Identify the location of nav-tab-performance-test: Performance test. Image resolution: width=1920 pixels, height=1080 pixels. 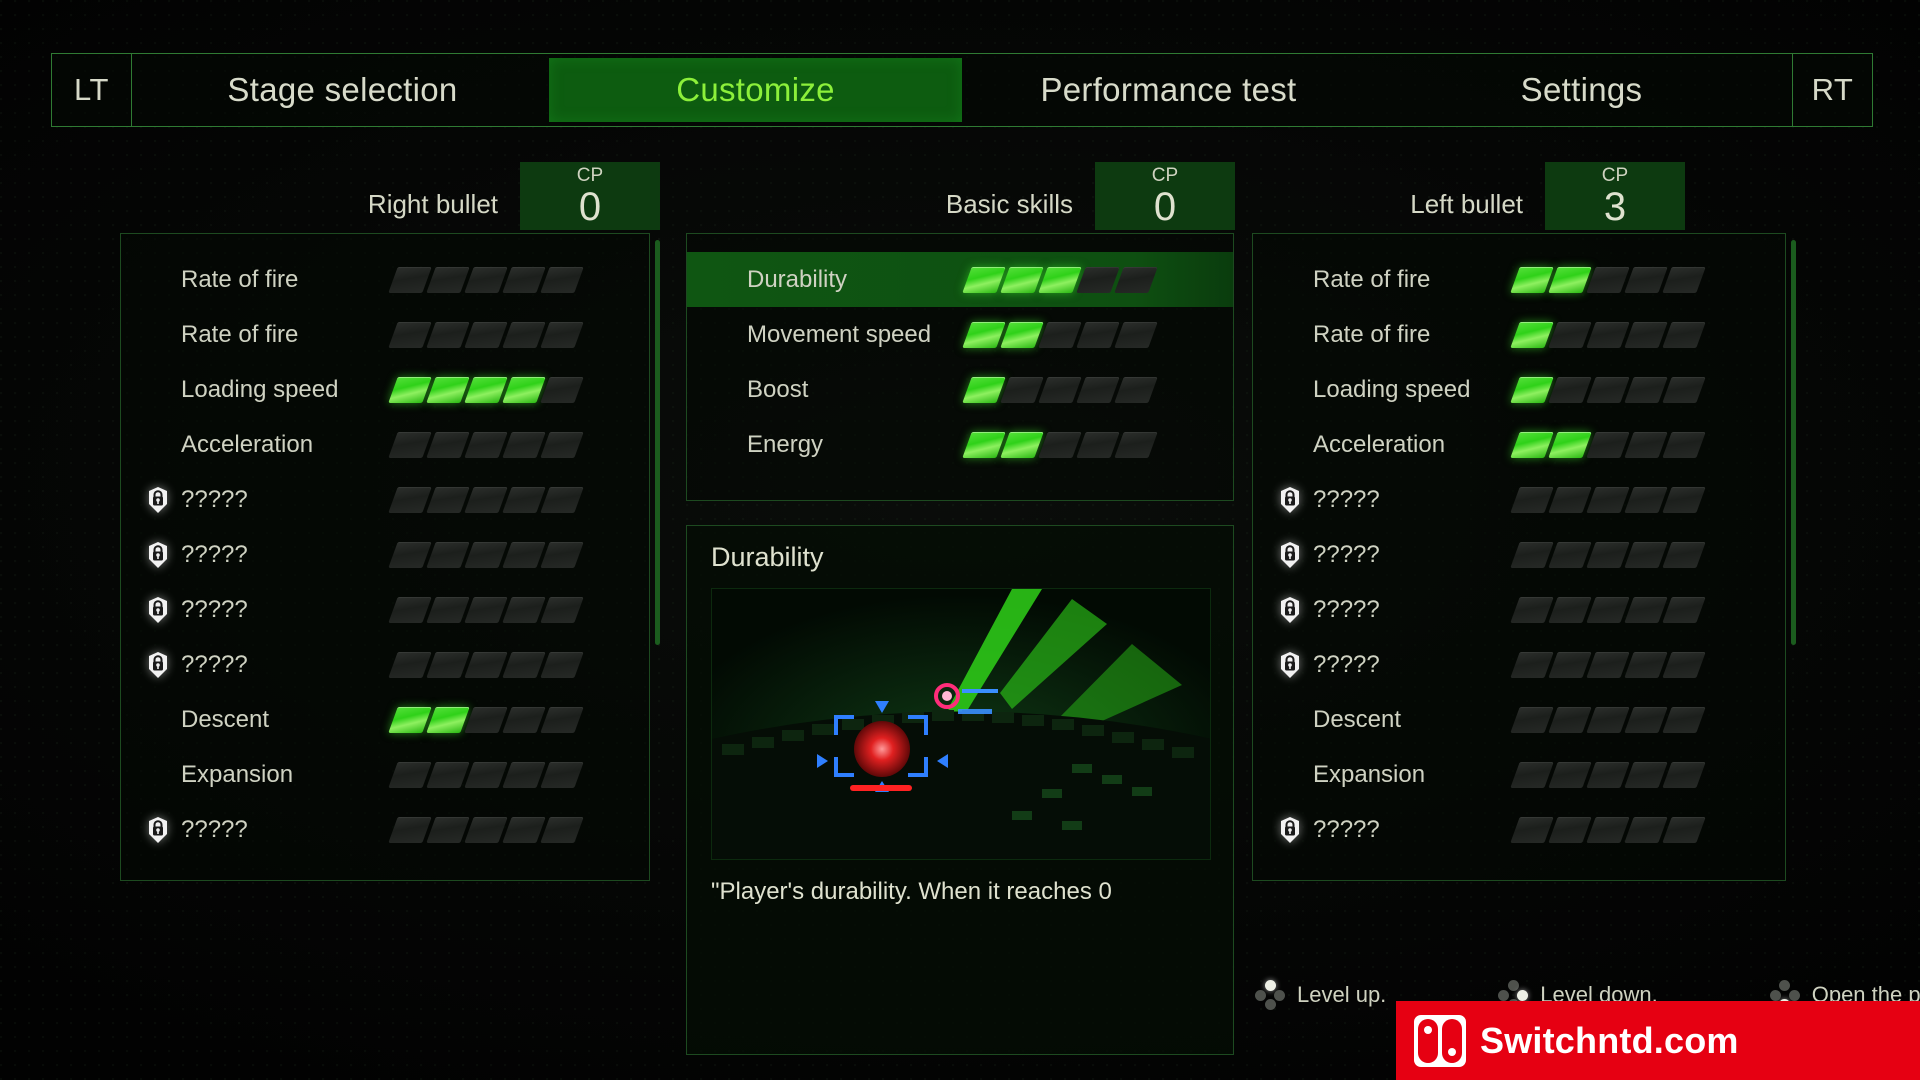
(1168, 90).